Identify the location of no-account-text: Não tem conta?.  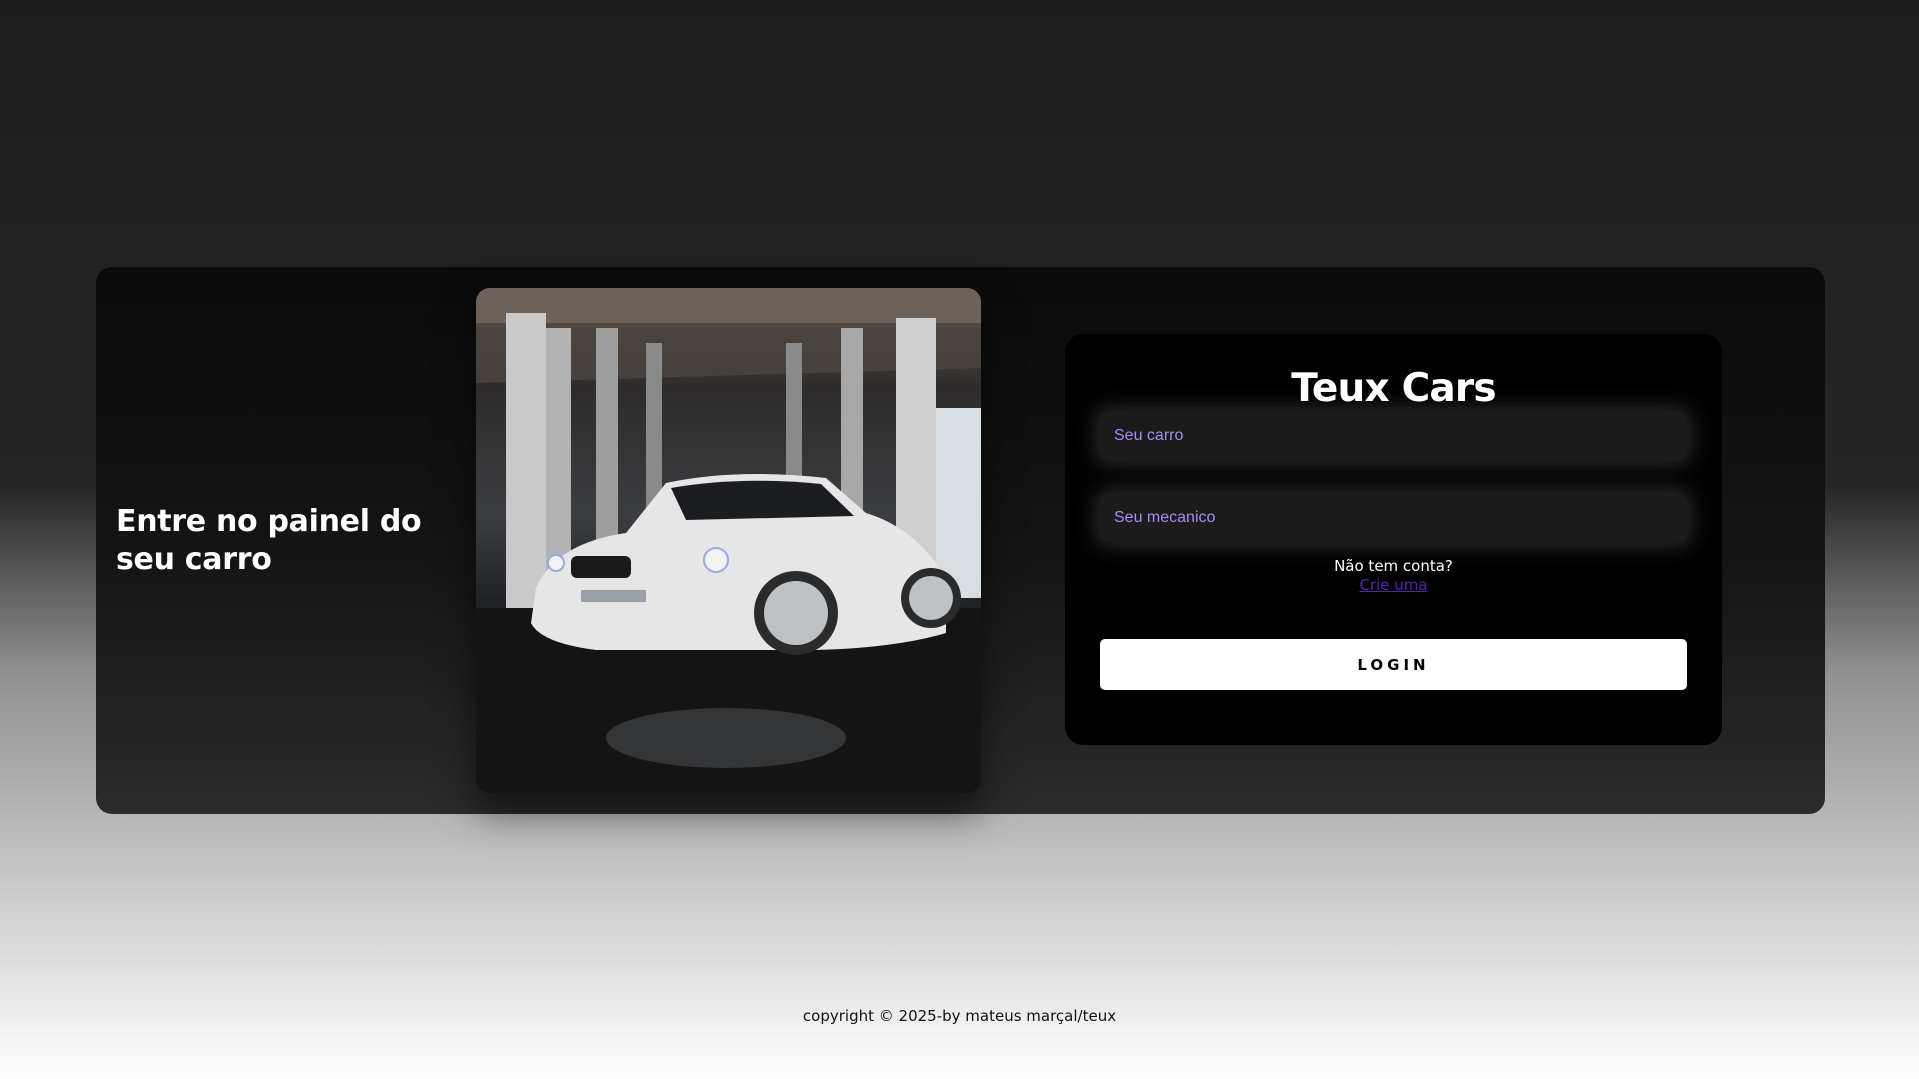
(1393, 566).